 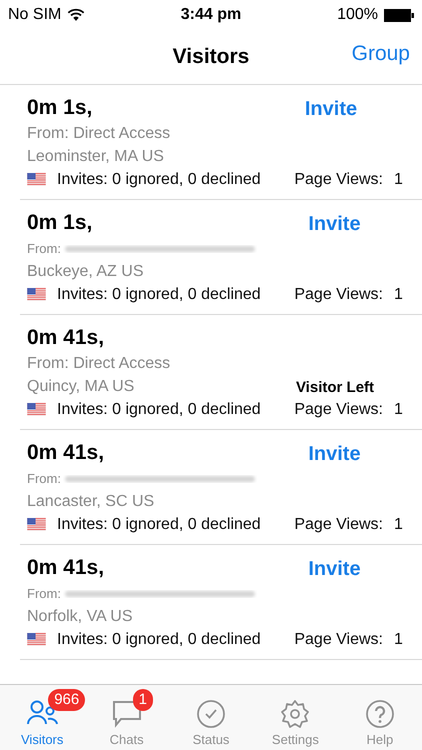 What do you see at coordinates (126, 717) in the screenshot?
I see `tab-item: 1 Chats` at bounding box center [126, 717].